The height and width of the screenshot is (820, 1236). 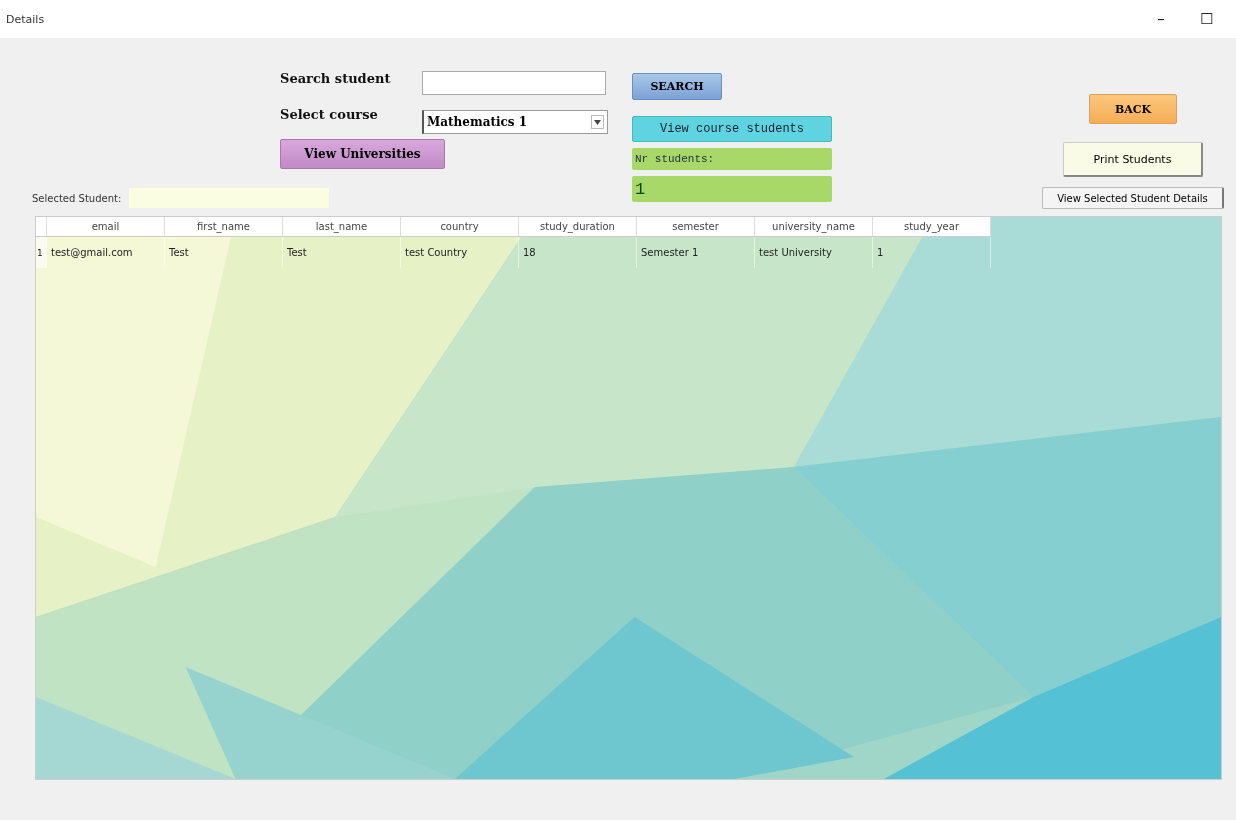 What do you see at coordinates (677, 86) in the screenshot?
I see `search-button: SEARCH` at bounding box center [677, 86].